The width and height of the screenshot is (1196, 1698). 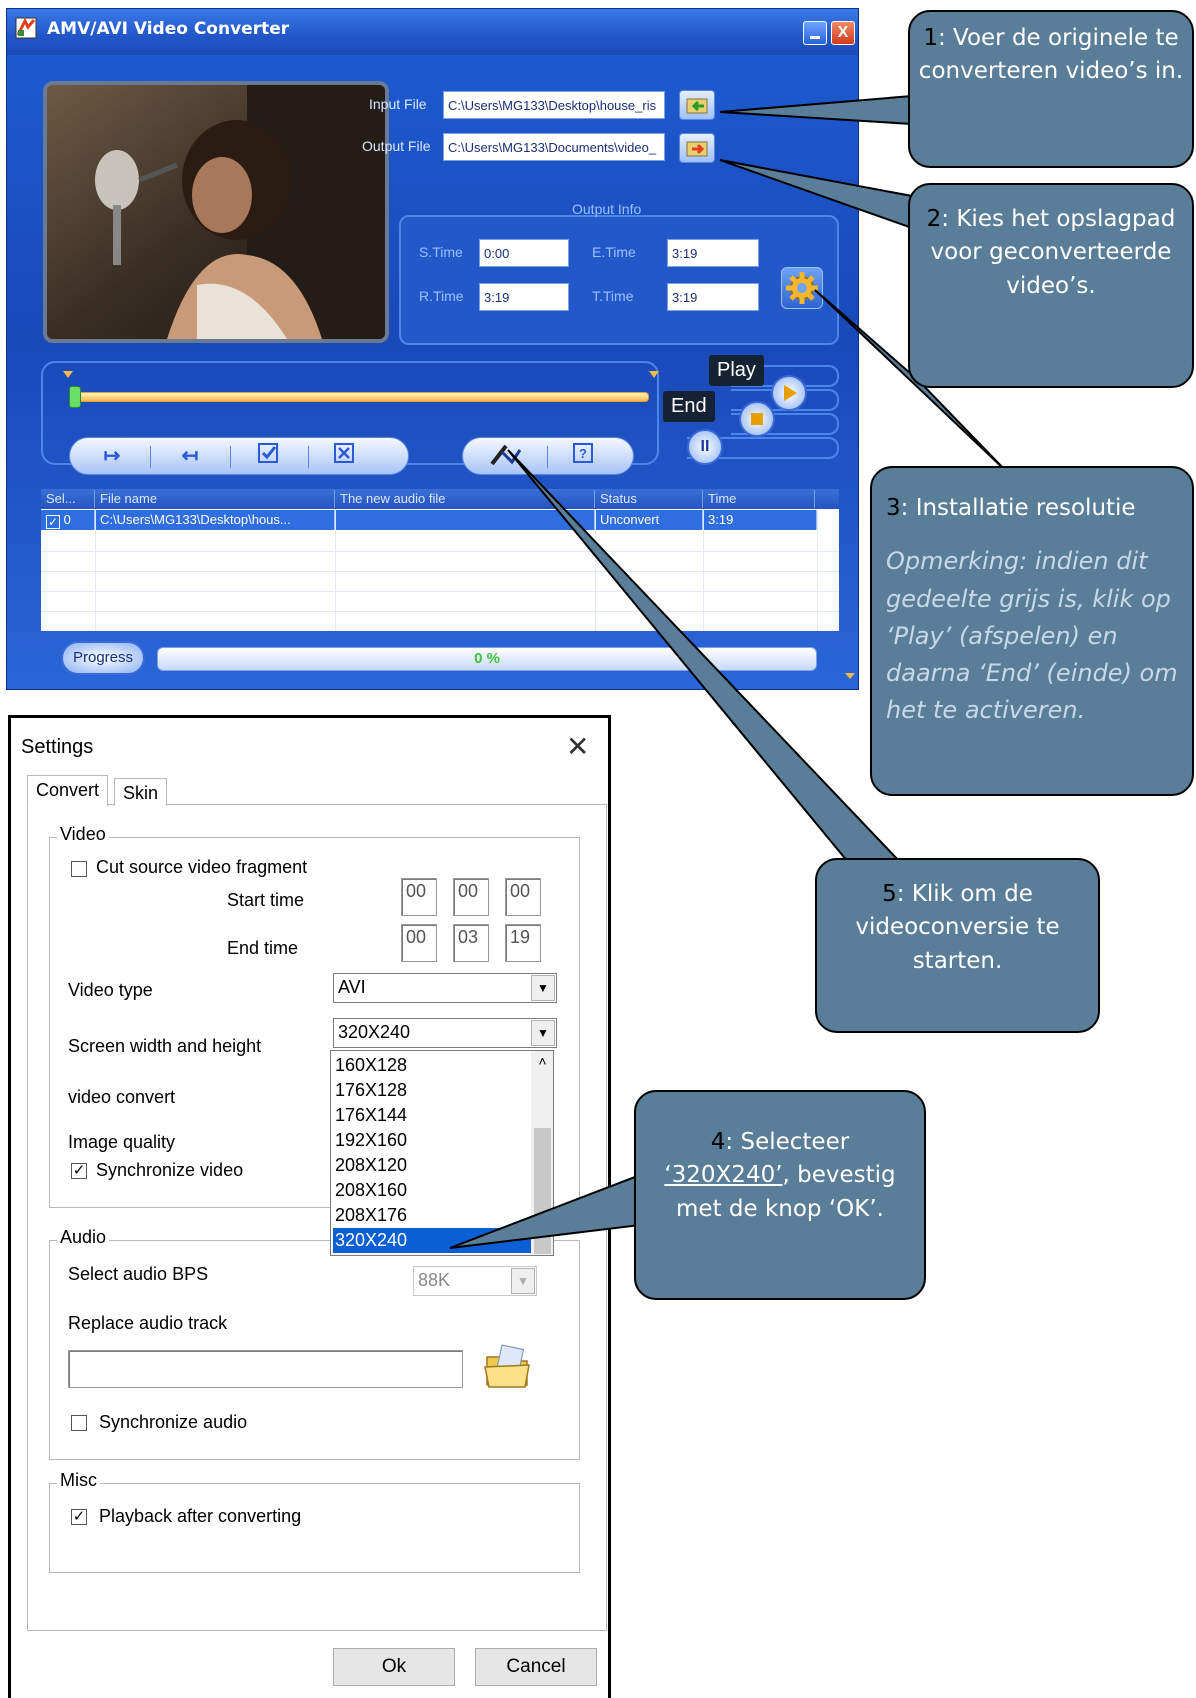 What do you see at coordinates (554, 147) in the screenshot?
I see `output-file-field: C:\Users\MG133\Documents\video_` at bounding box center [554, 147].